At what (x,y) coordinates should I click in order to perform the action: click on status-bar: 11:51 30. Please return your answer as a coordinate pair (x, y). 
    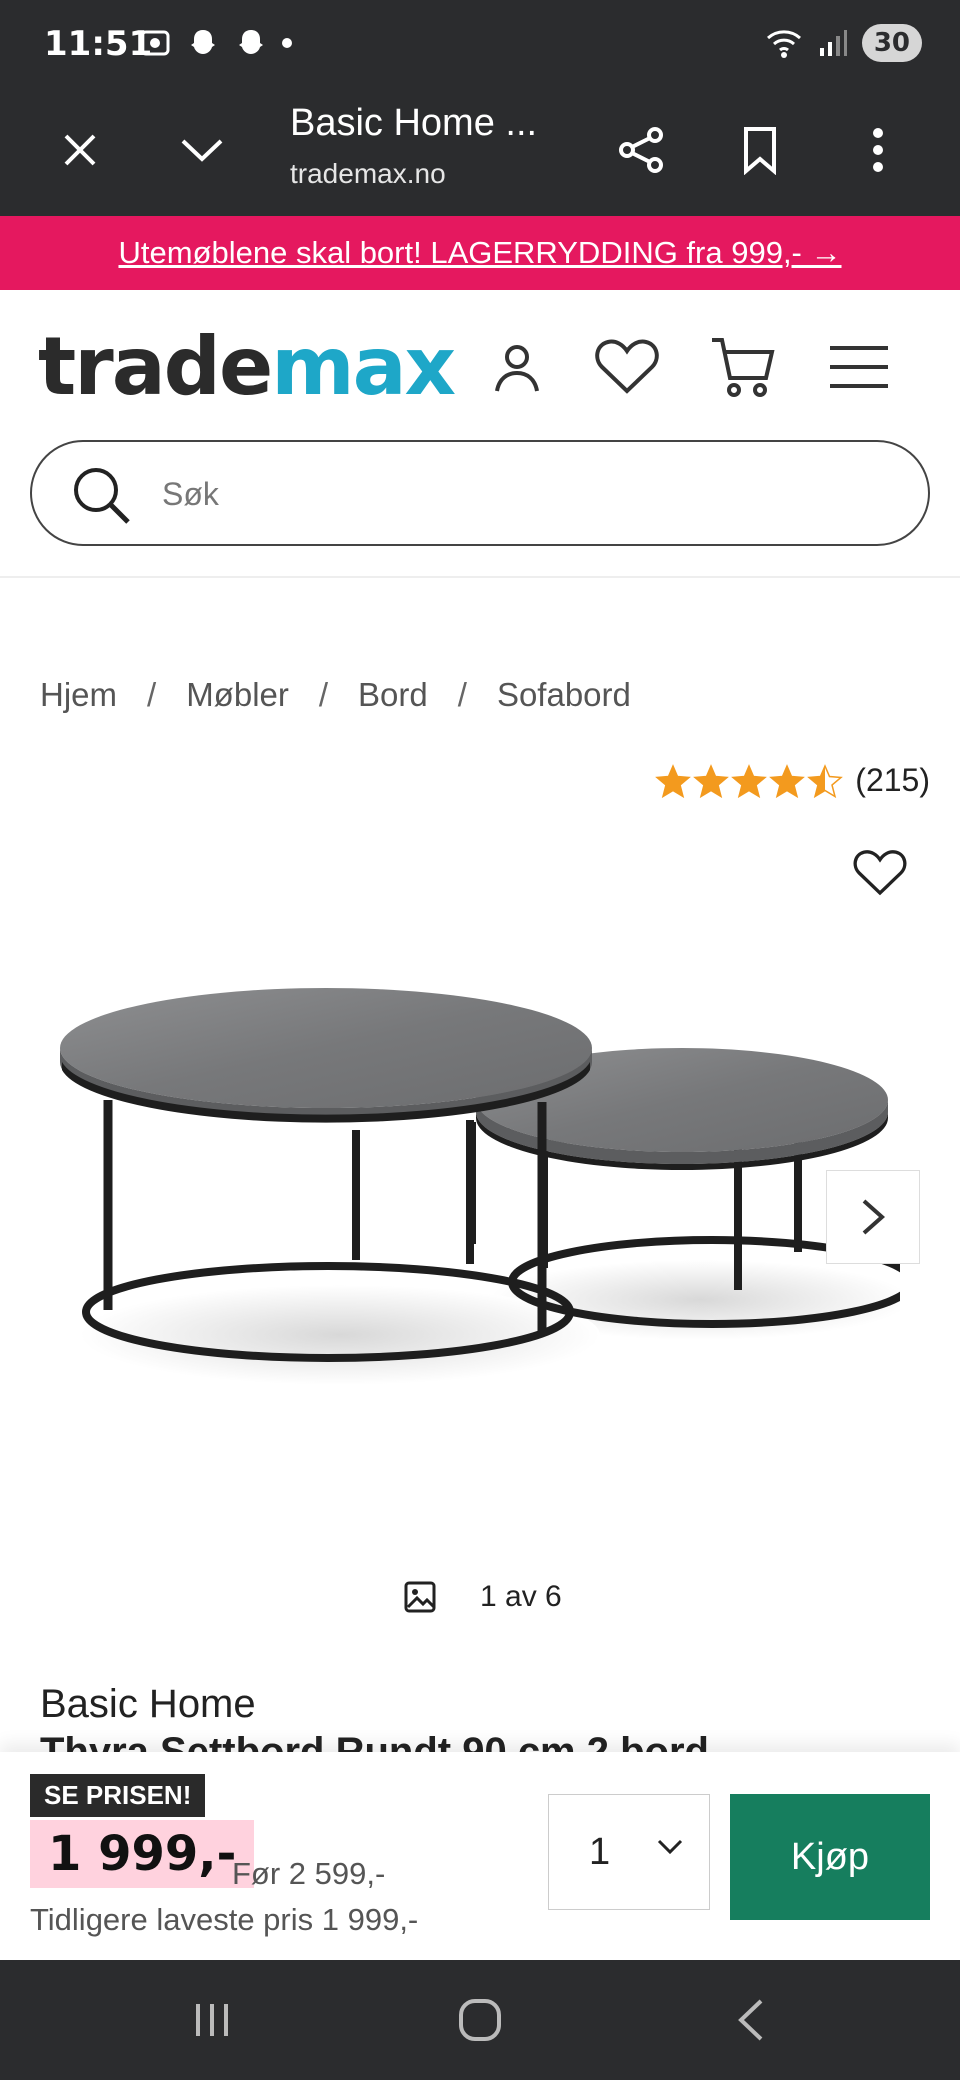
    Looking at the image, I should click on (480, 44).